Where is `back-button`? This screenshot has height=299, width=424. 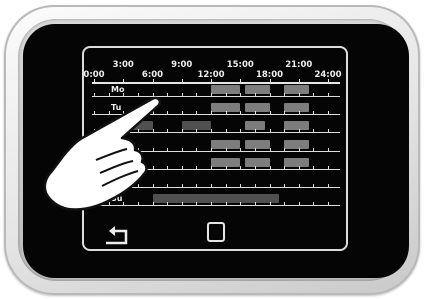
back-button is located at coordinates (118, 236).